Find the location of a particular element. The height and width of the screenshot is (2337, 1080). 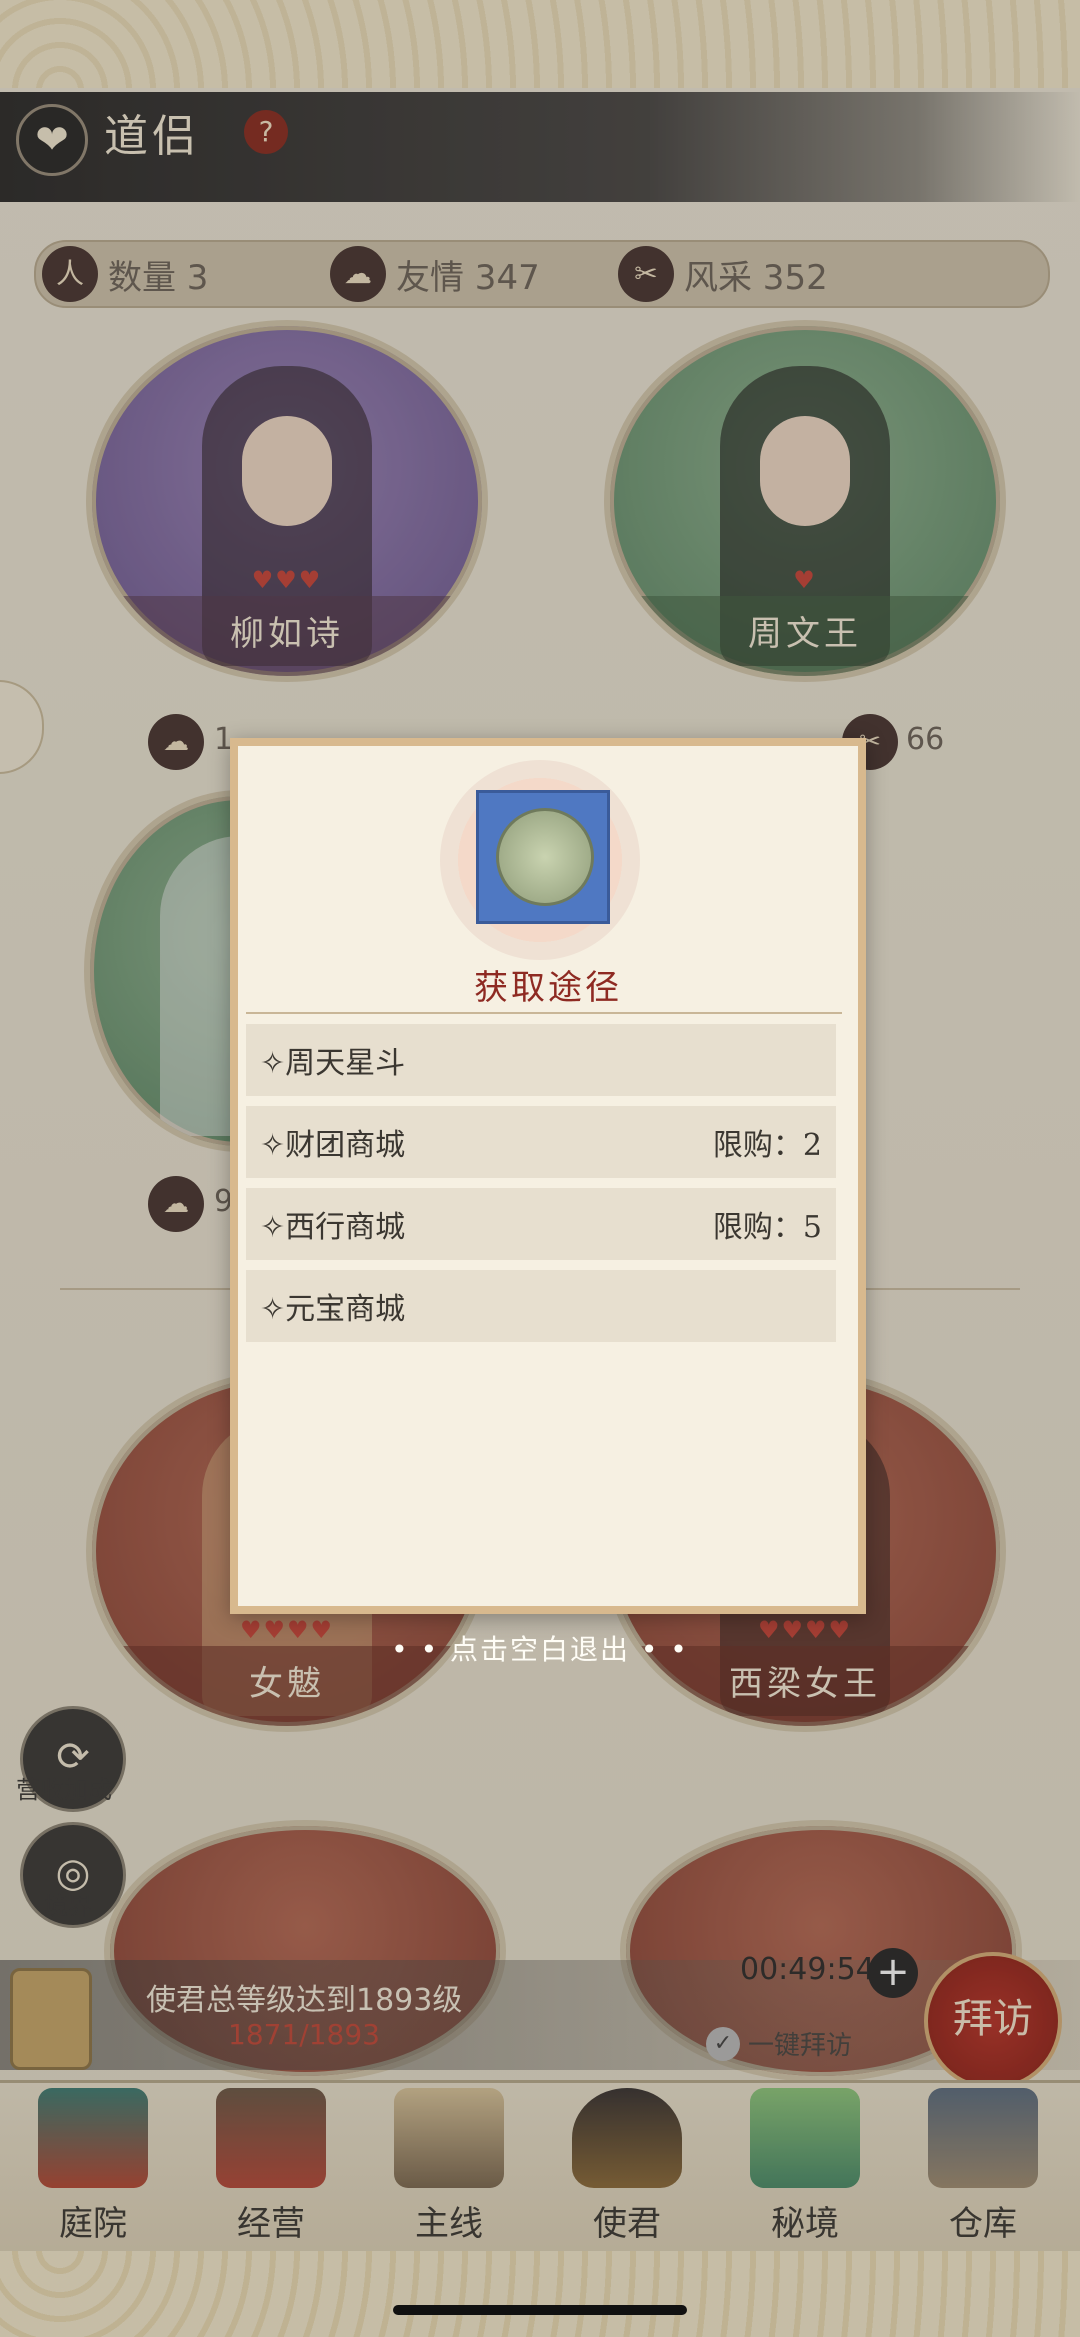

route-name: ✧周天星斗 is located at coordinates (333, 1063).